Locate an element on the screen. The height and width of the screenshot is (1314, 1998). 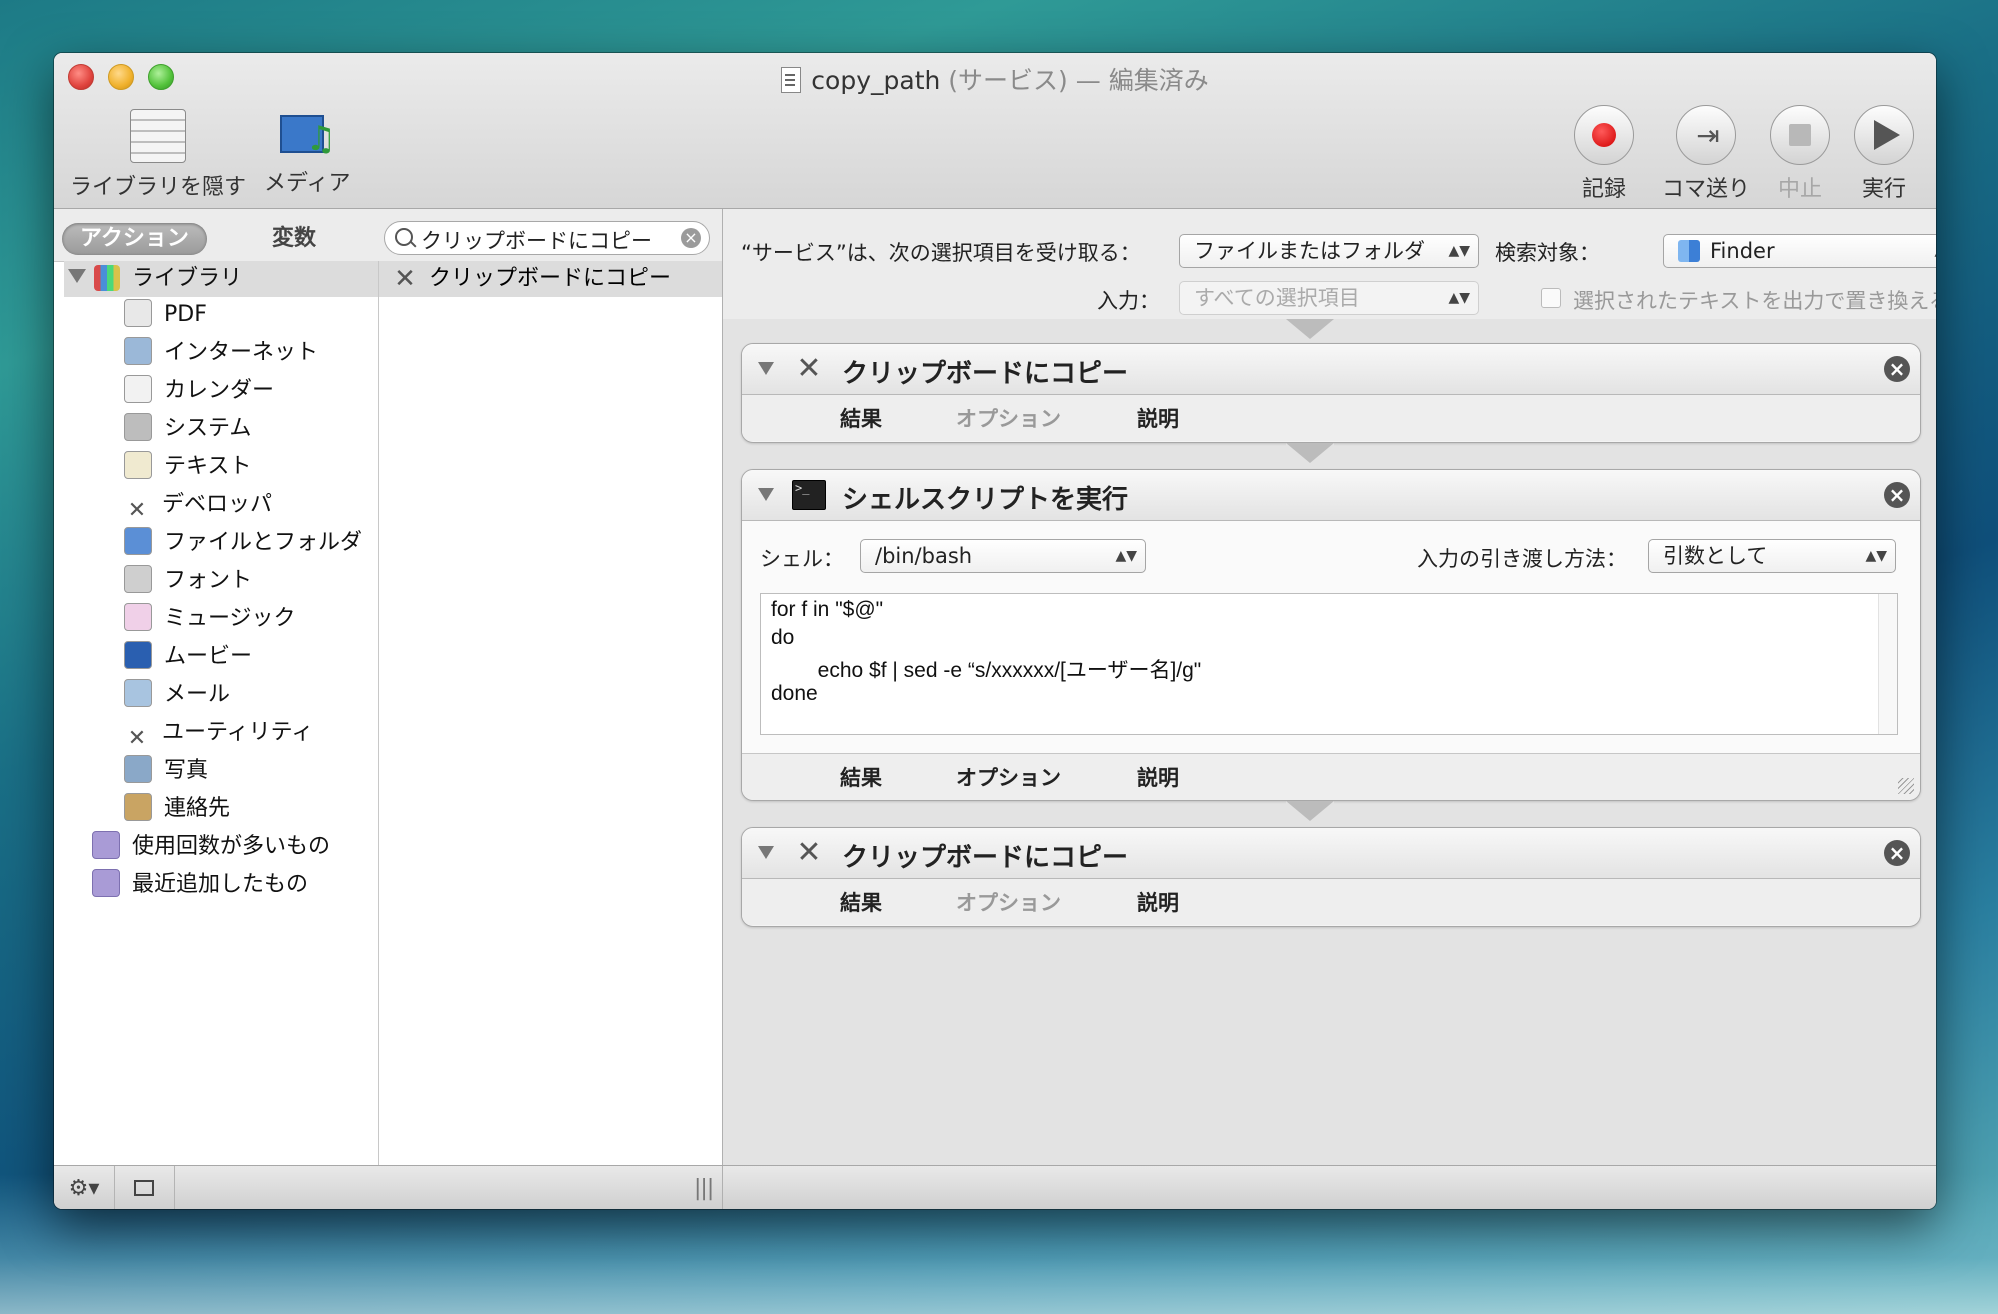
shell-popup: /bin/bash ▲▼ is located at coordinates (1003, 556).